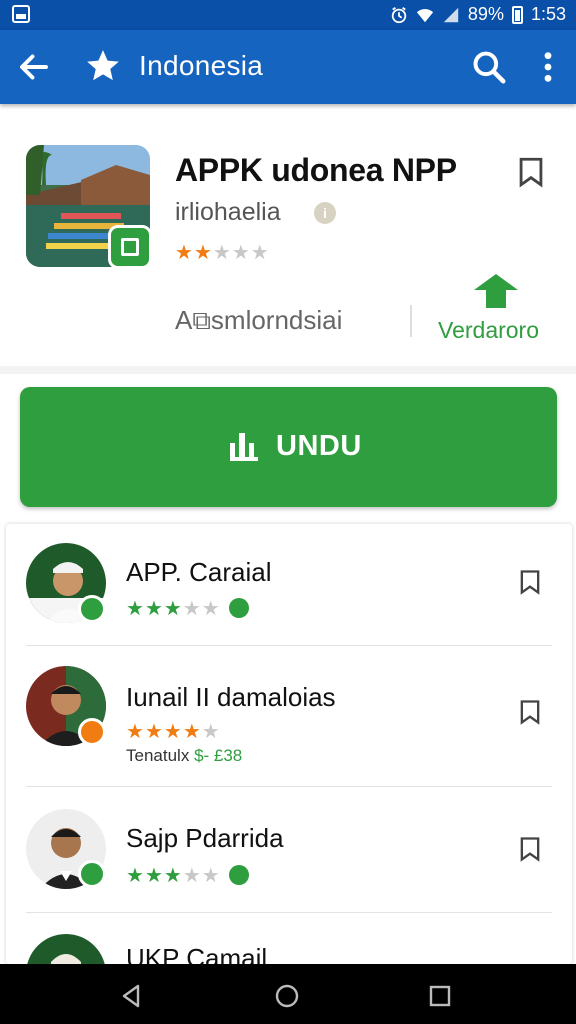 Image resolution: width=576 pixels, height=1024 pixels. I want to click on list-item-title: Sajp Pdarrida, so click(205, 838).